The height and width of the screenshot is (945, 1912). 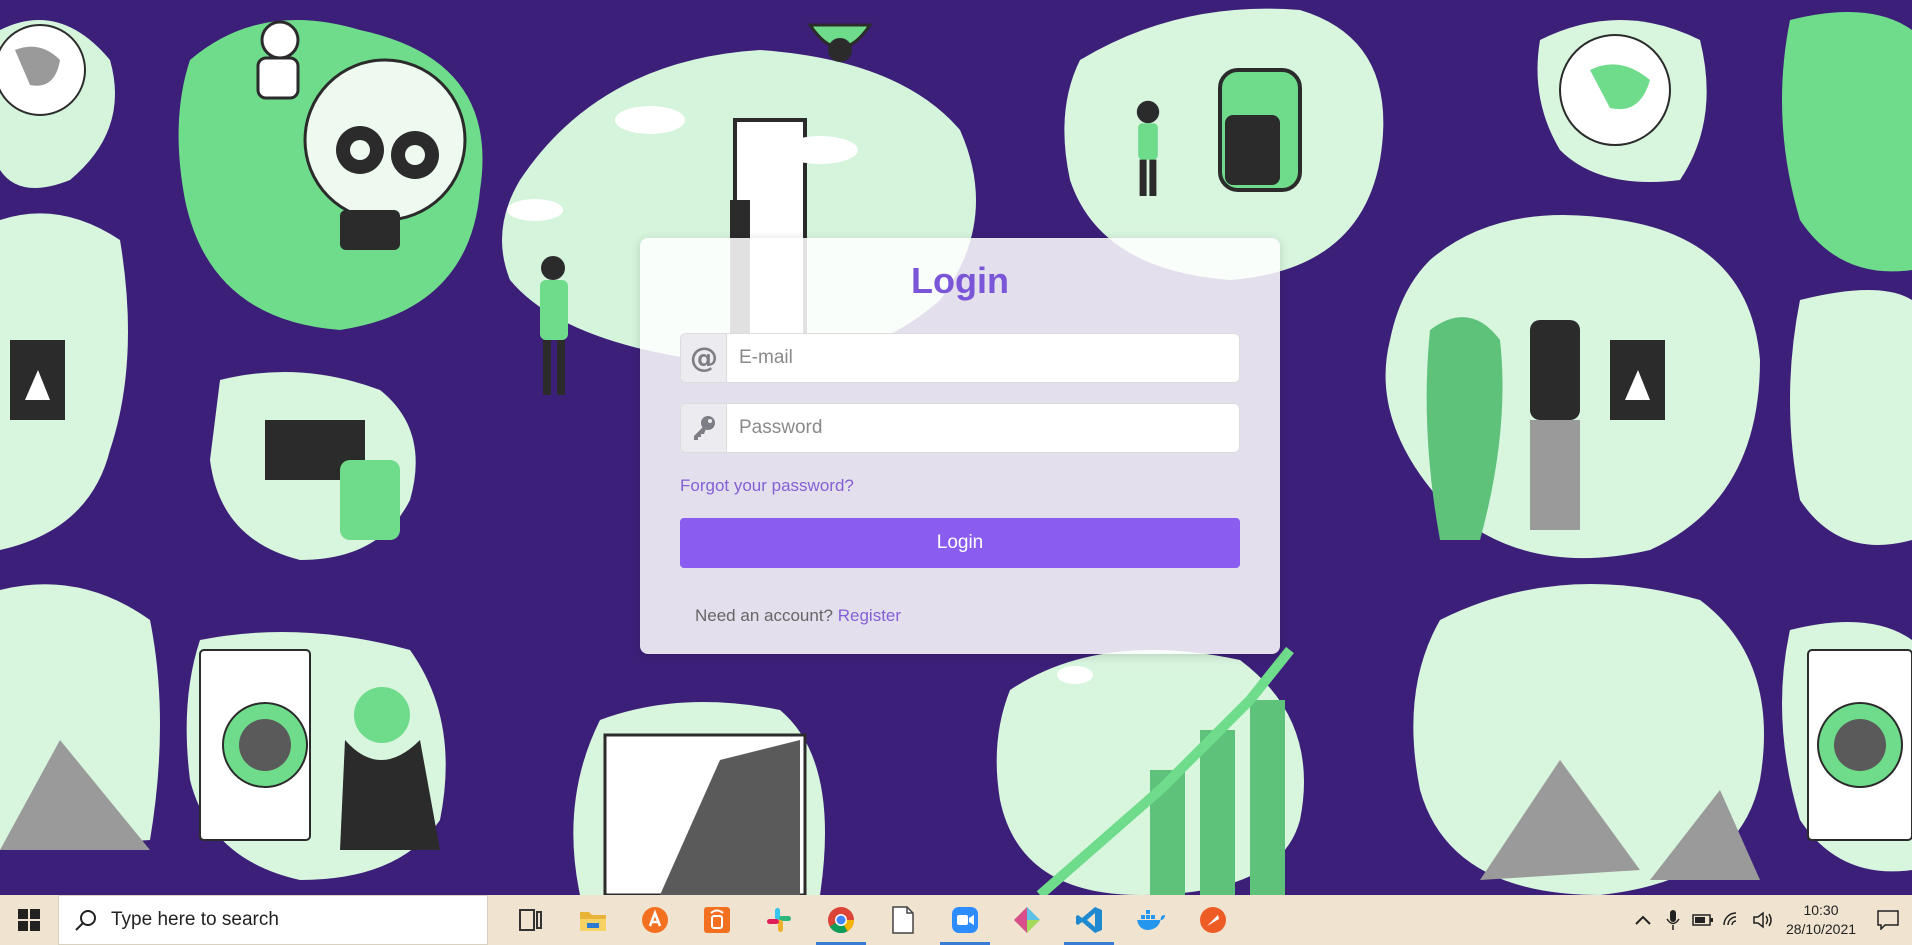 I want to click on zoom-button, so click(x=965, y=920).